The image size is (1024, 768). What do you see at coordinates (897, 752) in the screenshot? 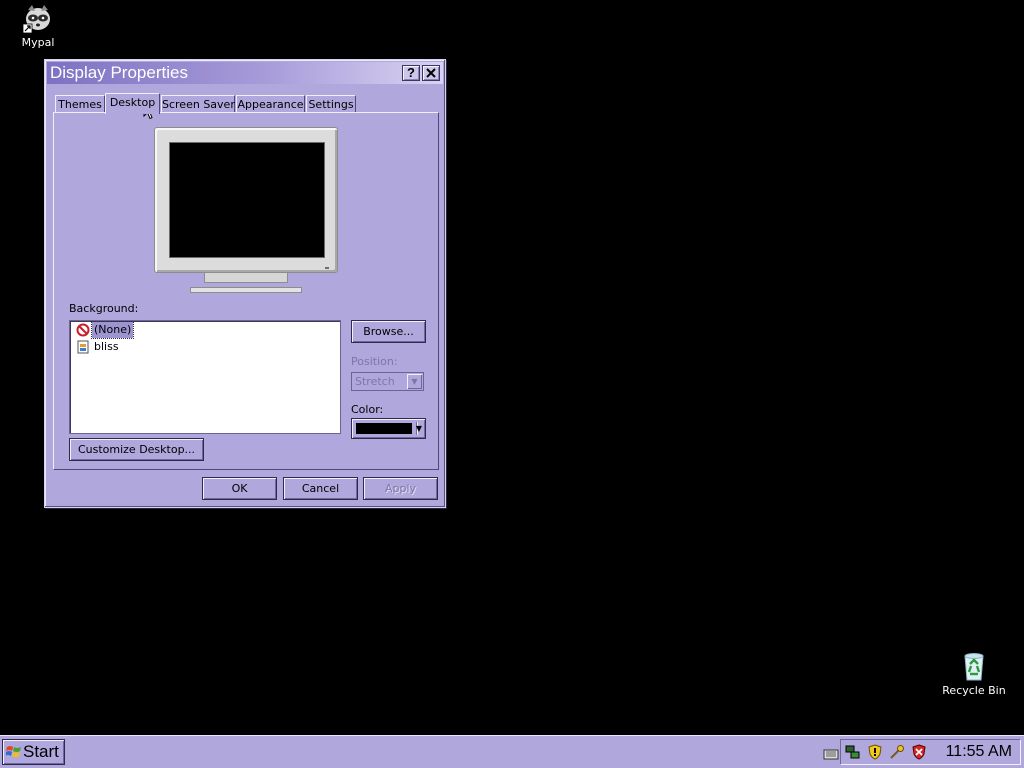
I see `tools-icon` at bounding box center [897, 752].